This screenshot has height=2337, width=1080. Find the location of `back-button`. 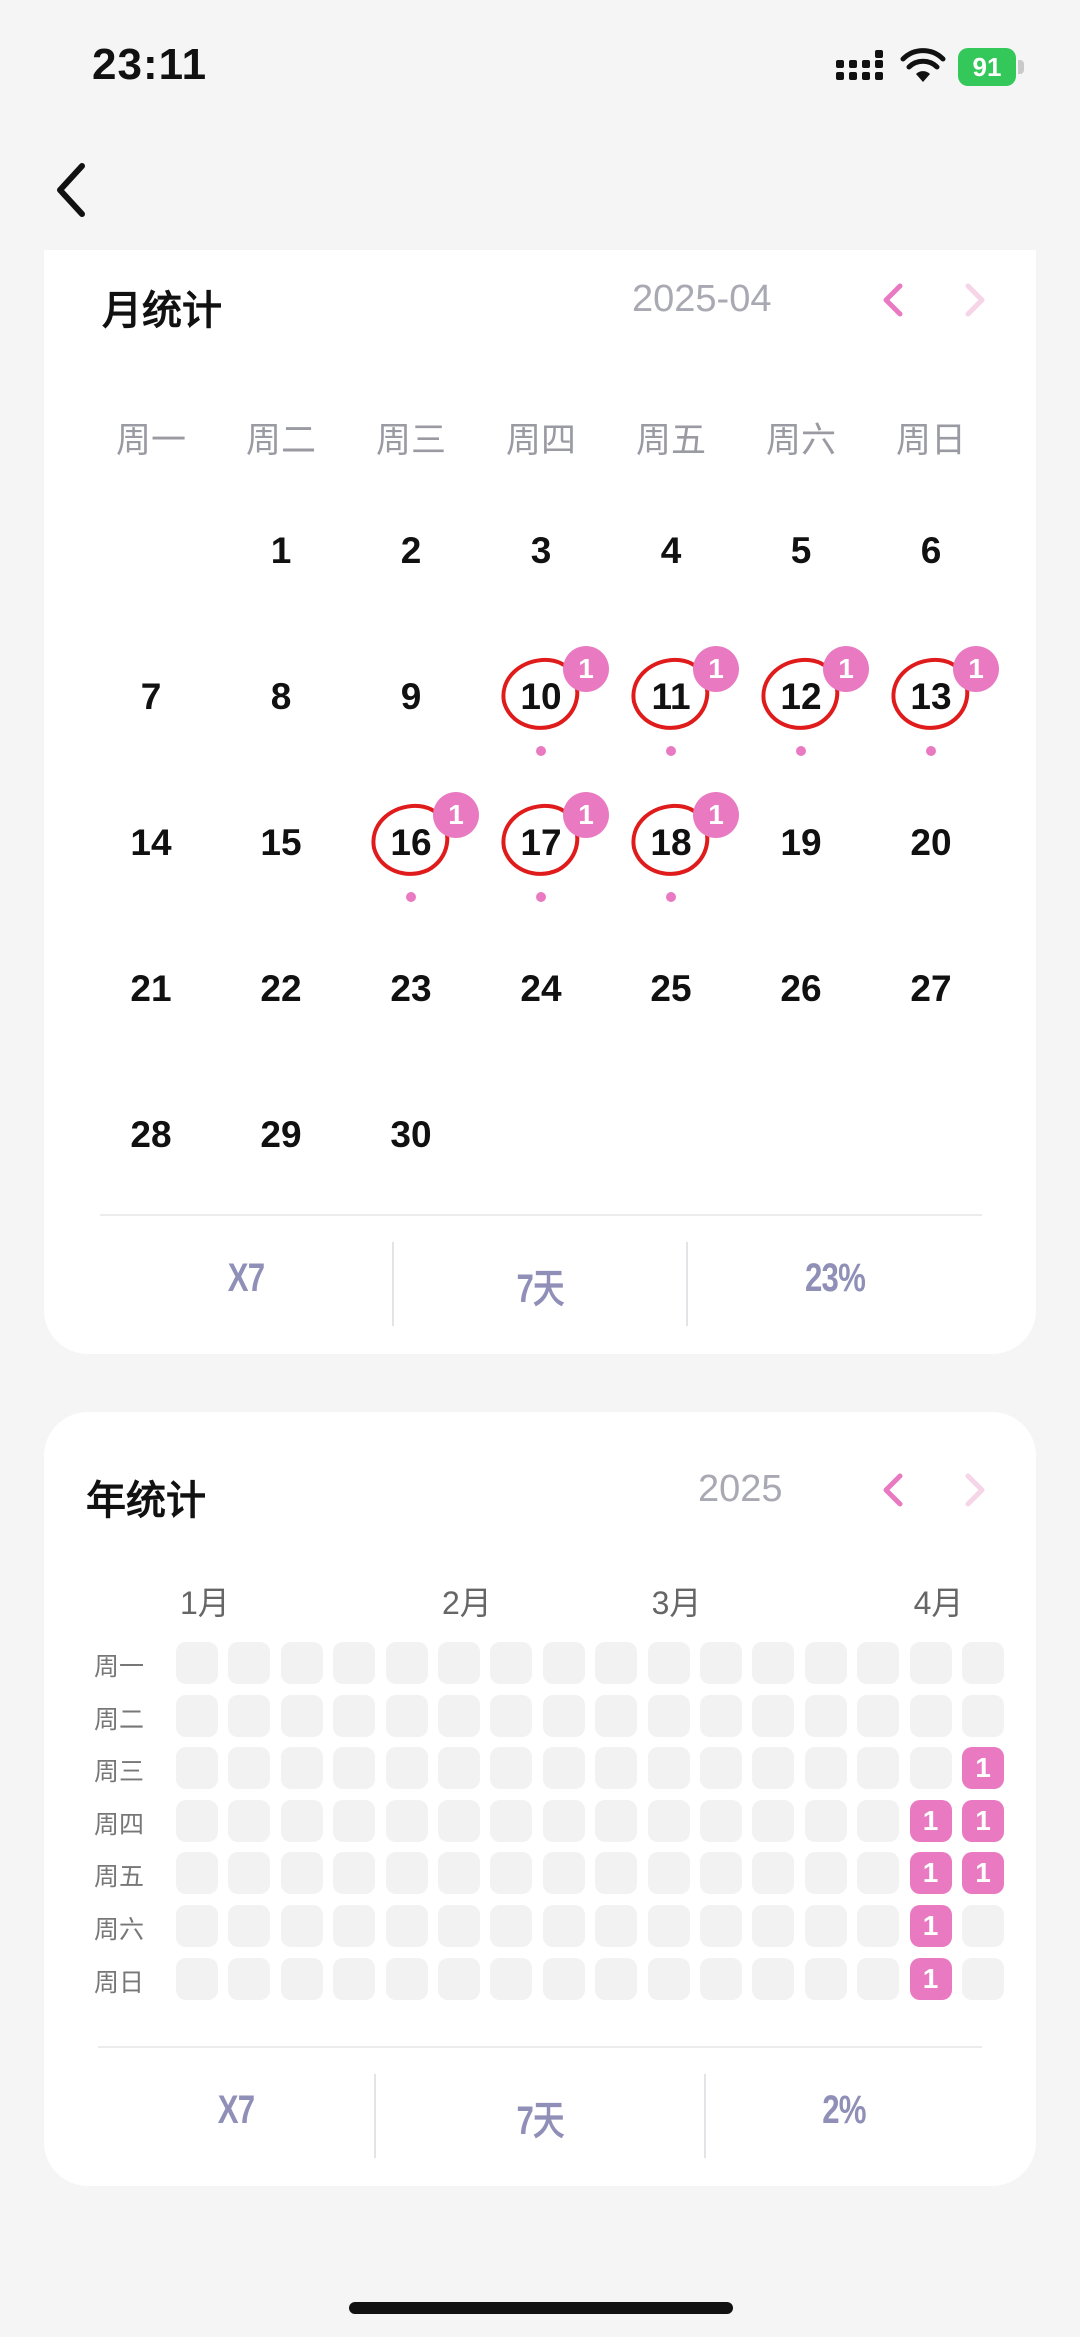

back-button is located at coordinates (70, 190).